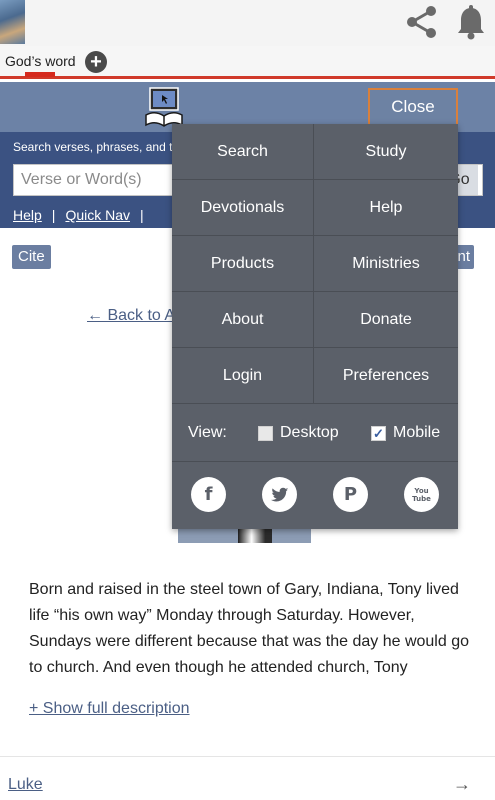 The image size is (495, 800). What do you see at coordinates (243, 152) in the screenshot?
I see `menu-item-search: Search` at bounding box center [243, 152].